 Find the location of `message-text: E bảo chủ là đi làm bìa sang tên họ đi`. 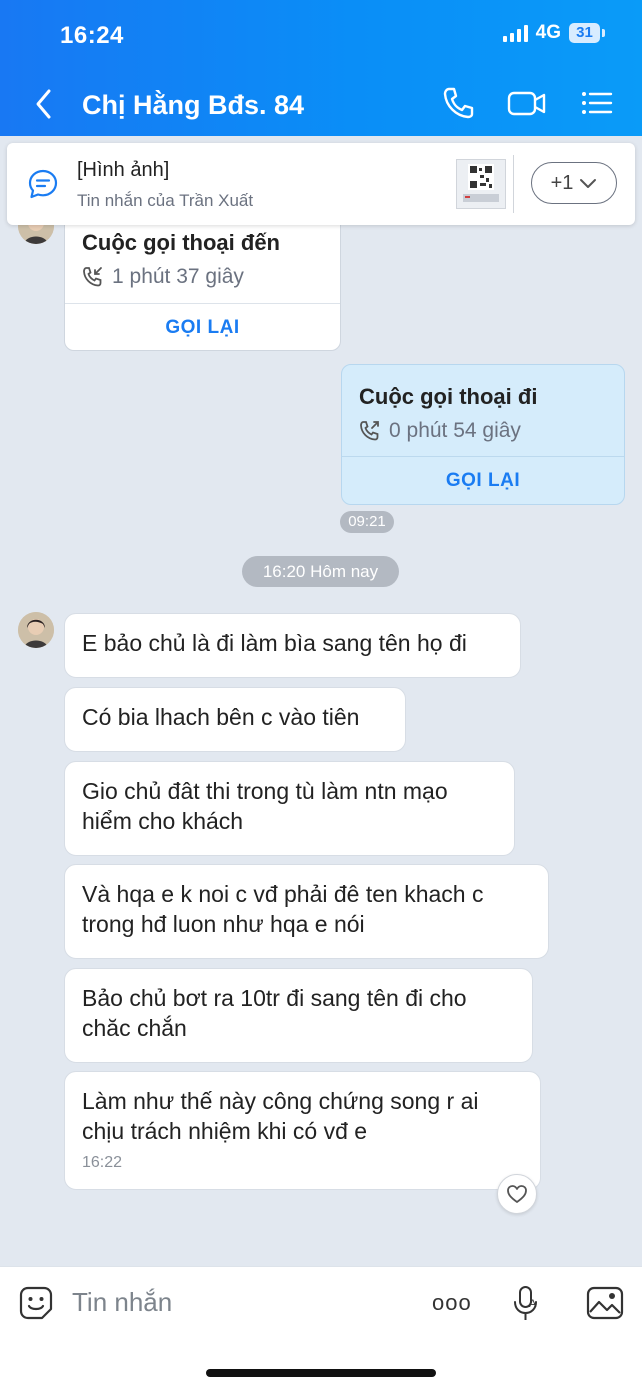

message-text: E bảo chủ là đi làm bìa sang tên họ đi is located at coordinates (274, 643).